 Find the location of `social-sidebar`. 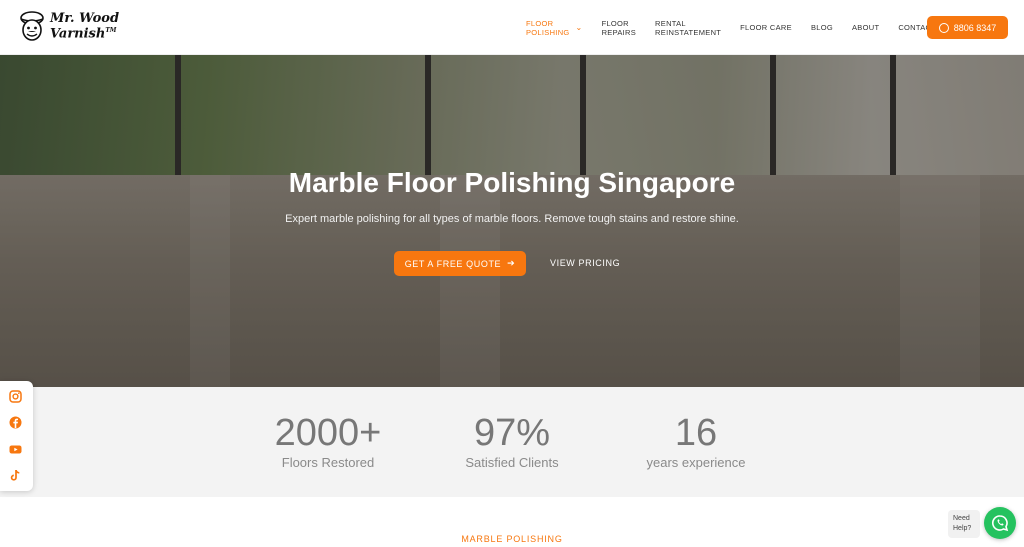

social-sidebar is located at coordinates (16, 436).